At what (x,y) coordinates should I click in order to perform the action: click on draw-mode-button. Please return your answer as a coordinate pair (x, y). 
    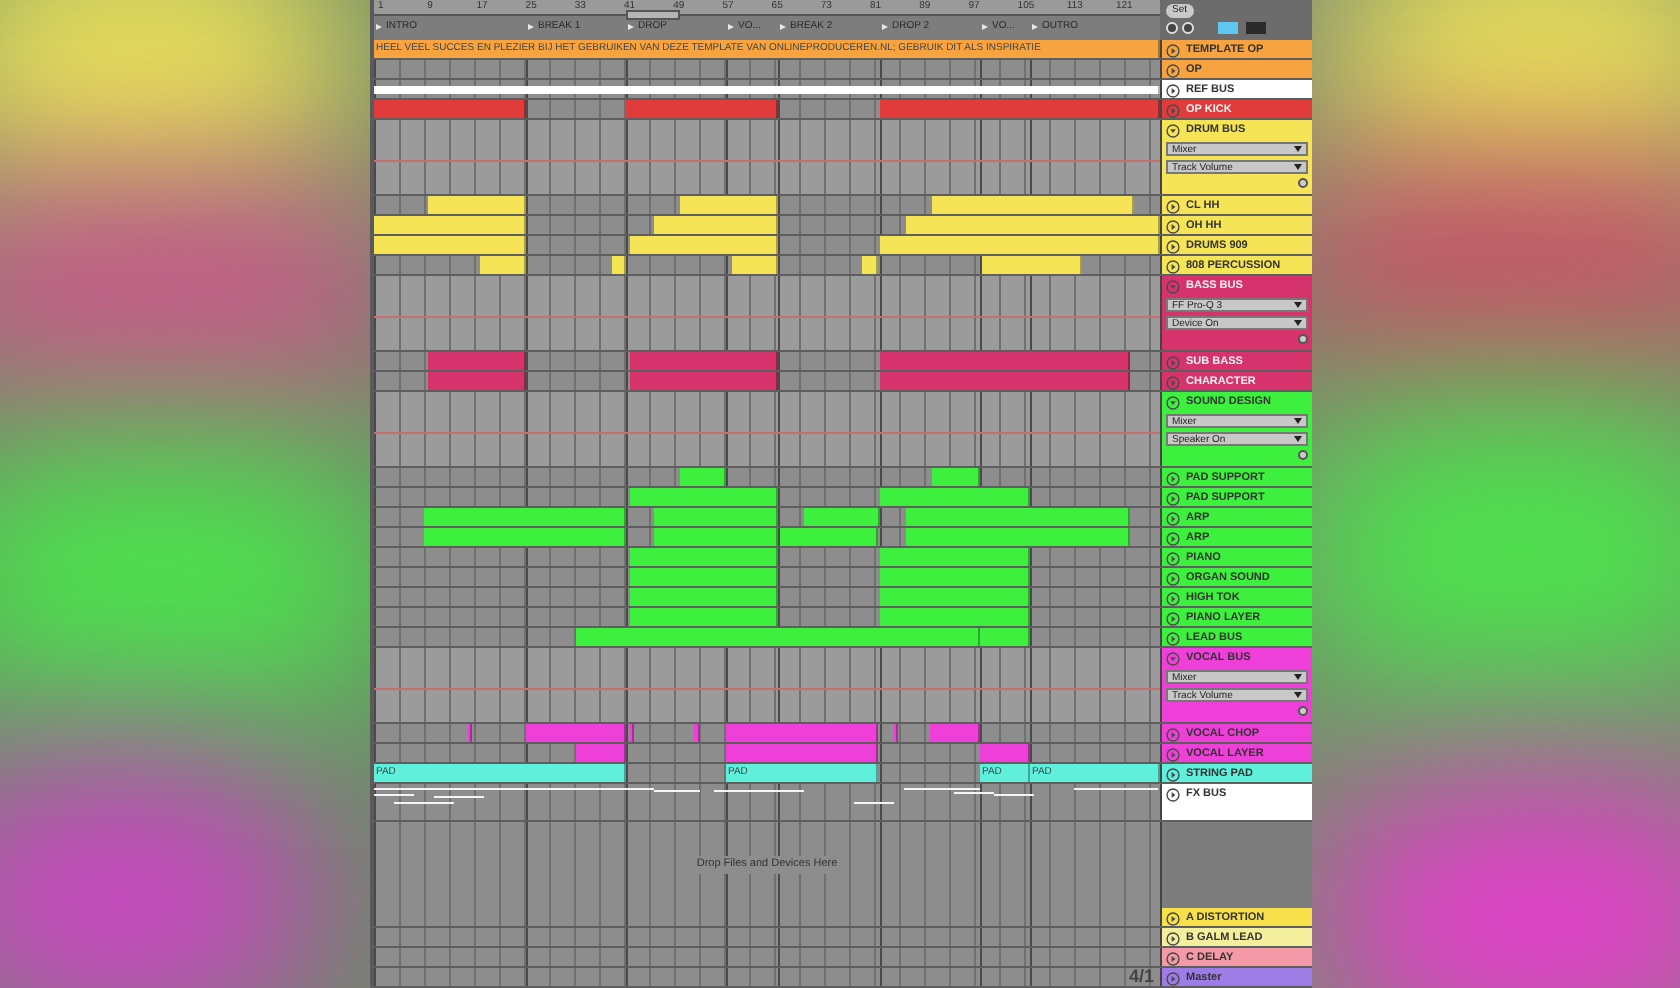
    Looking at the image, I should click on (1228, 28).